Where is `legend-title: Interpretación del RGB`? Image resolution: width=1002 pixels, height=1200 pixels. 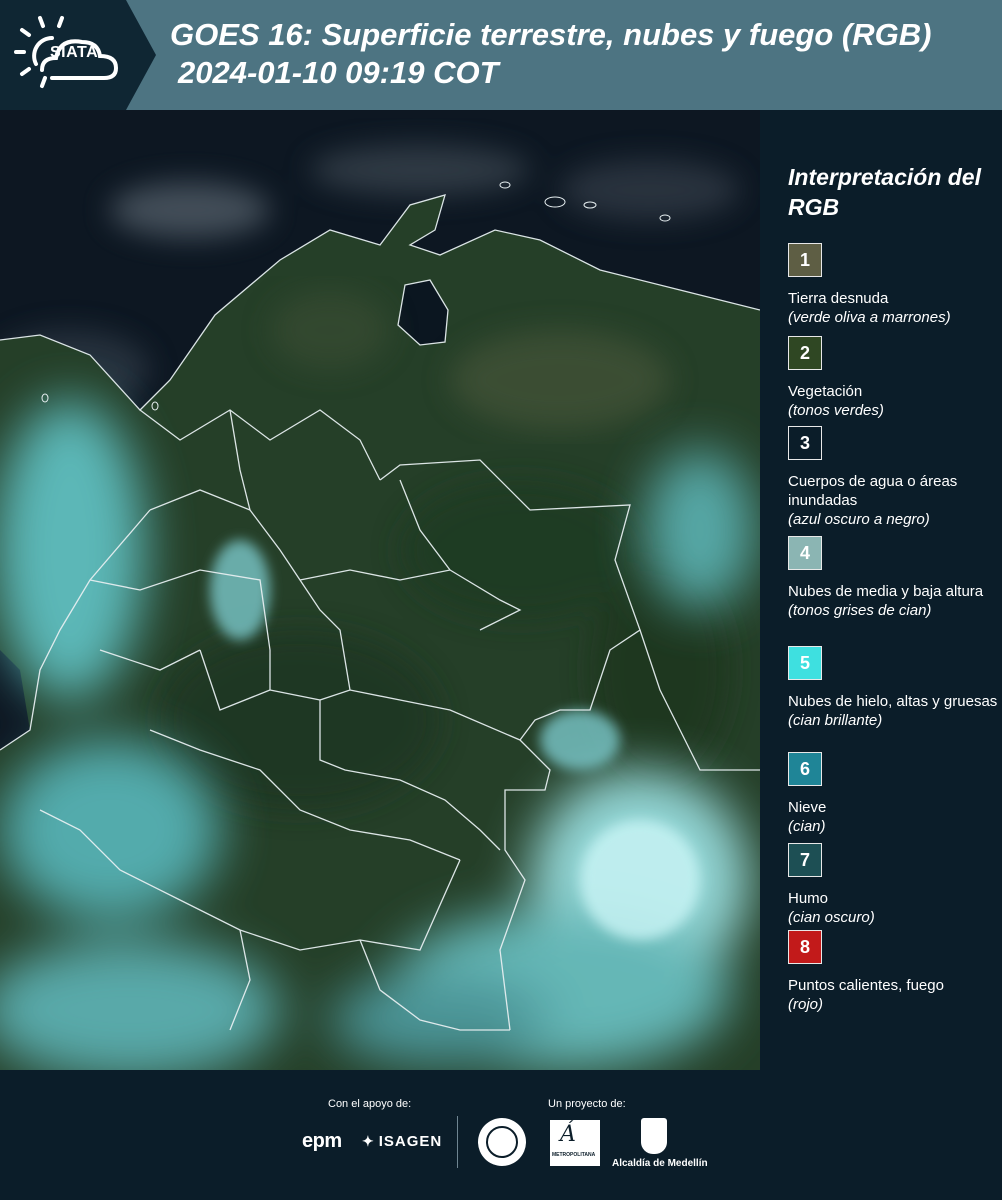 legend-title: Interpretación del RGB is located at coordinates (884, 192).